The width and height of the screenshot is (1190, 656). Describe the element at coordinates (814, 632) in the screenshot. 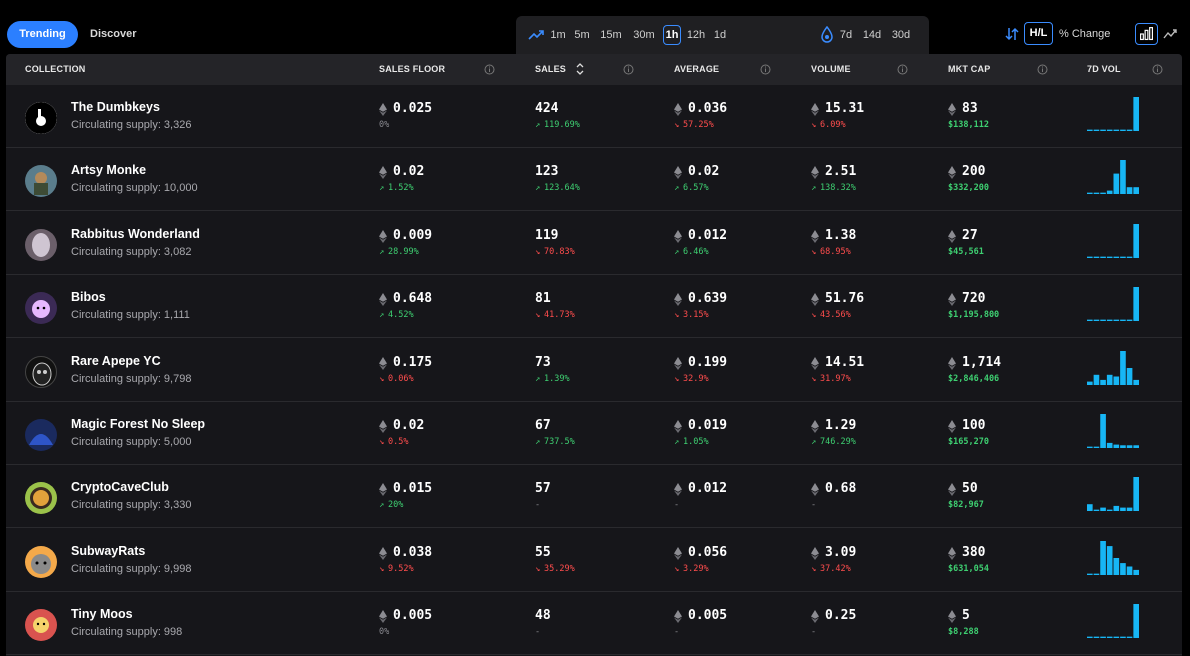

I see `volume-change-value: -` at that location.